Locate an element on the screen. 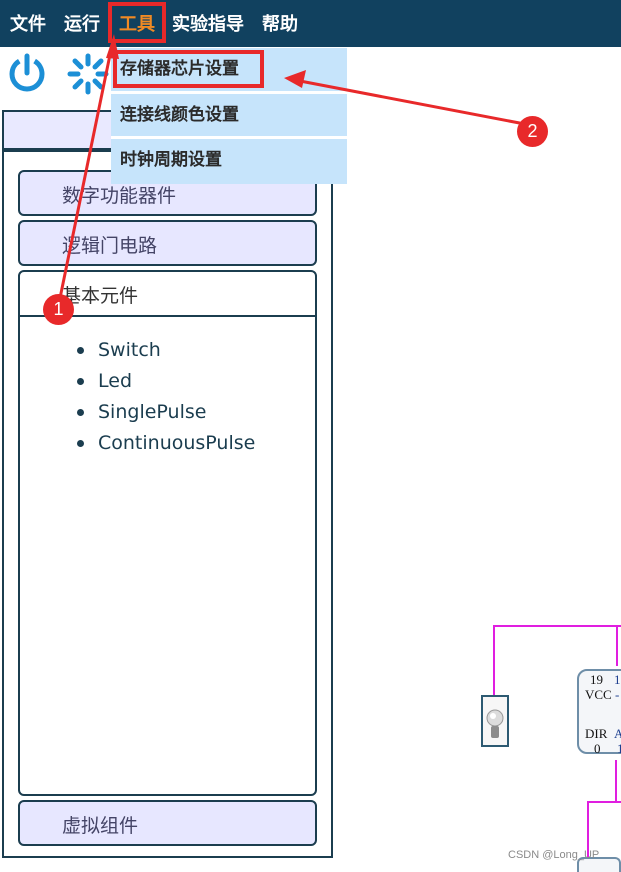 This screenshot has height=872, width=621. switch-component is located at coordinates (495, 721).